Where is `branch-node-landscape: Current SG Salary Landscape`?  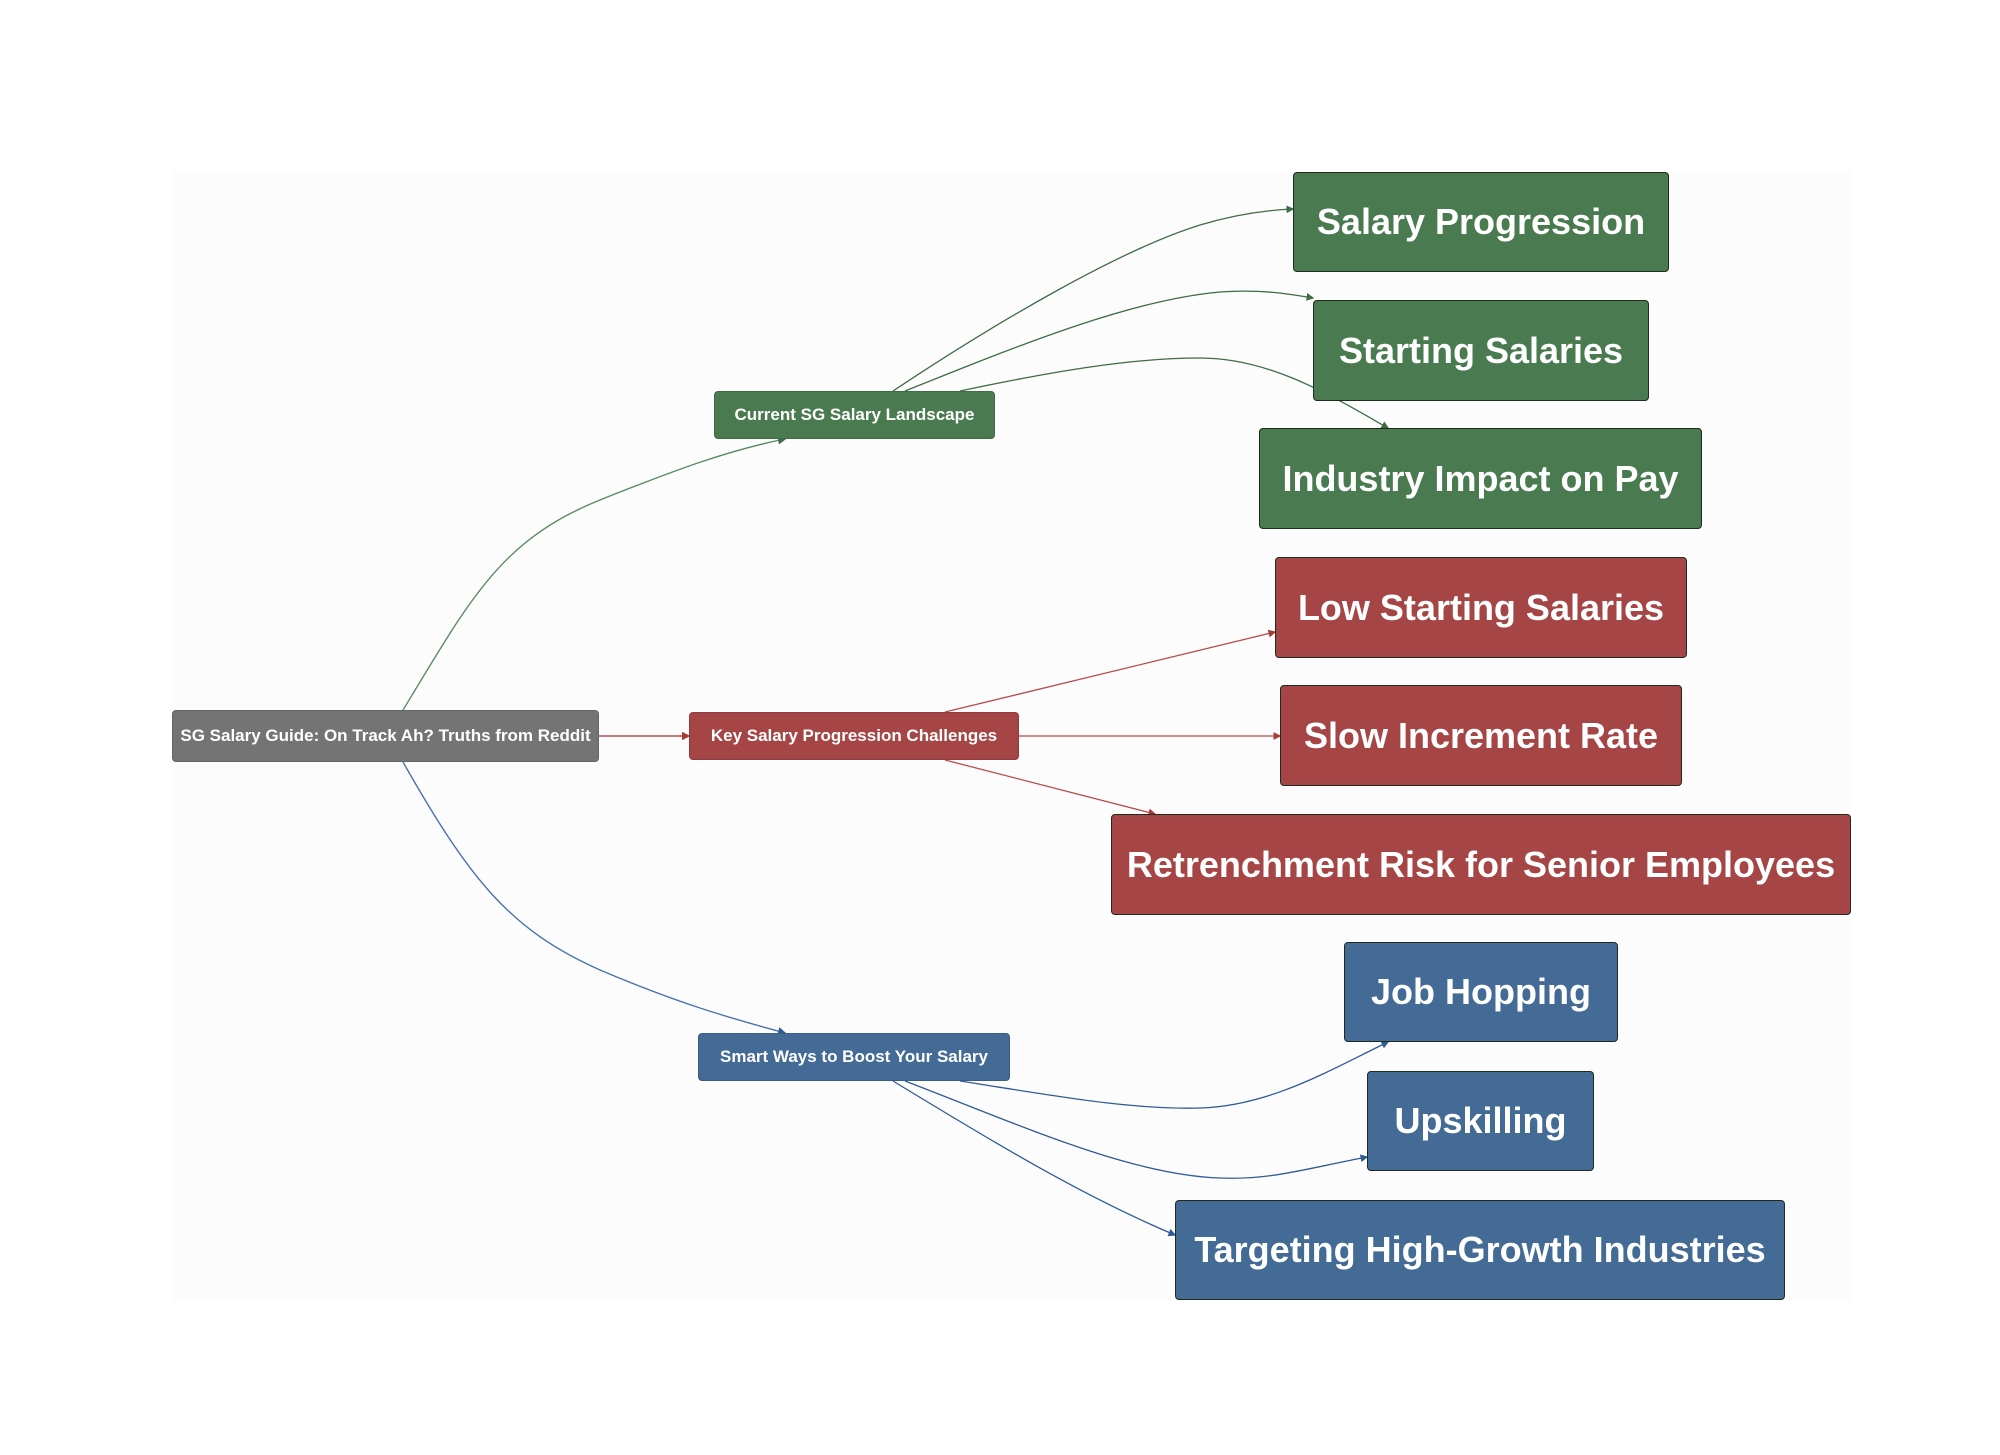 branch-node-landscape: Current SG Salary Landscape is located at coordinates (854, 415).